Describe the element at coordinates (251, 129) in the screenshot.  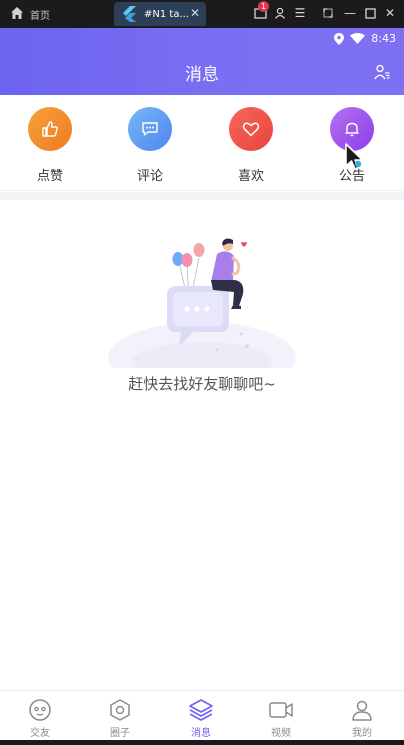
I see `heart-icon` at that location.